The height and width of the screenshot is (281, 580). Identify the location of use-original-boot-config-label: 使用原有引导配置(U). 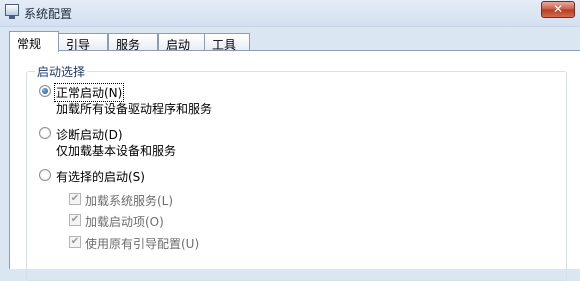
(142, 244).